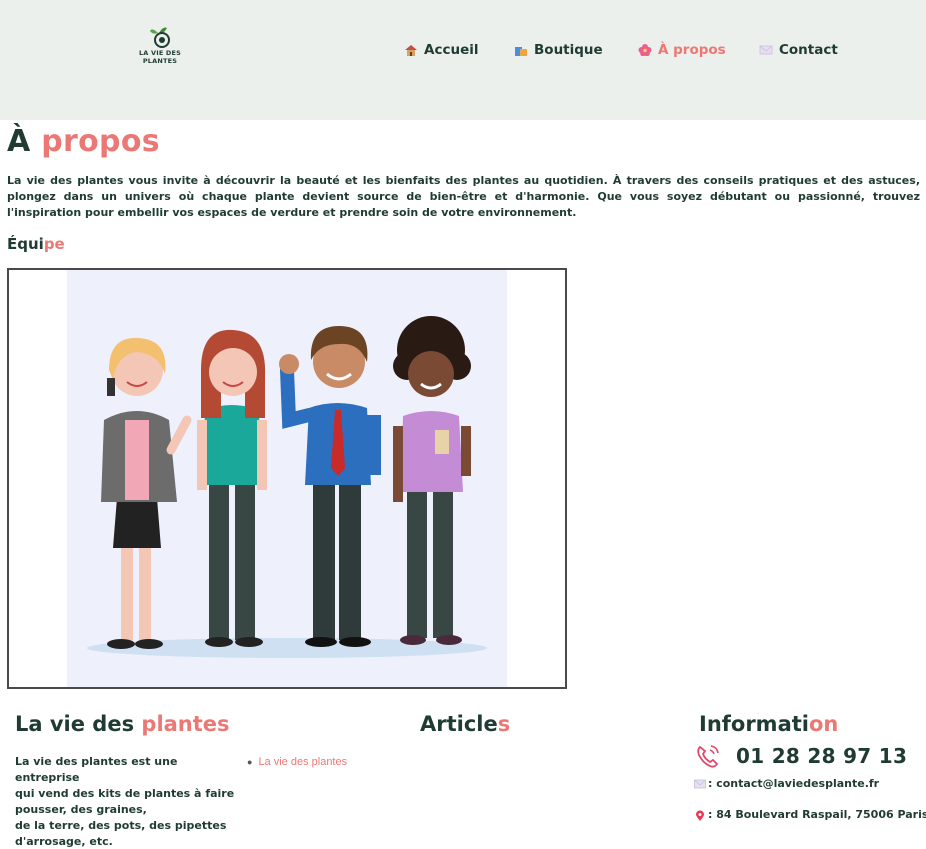 This screenshot has width=926, height=849. Describe the element at coordinates (794, 783) in the screenshot. I see `email-text: : contact@laviedesplante.fr` at that location.